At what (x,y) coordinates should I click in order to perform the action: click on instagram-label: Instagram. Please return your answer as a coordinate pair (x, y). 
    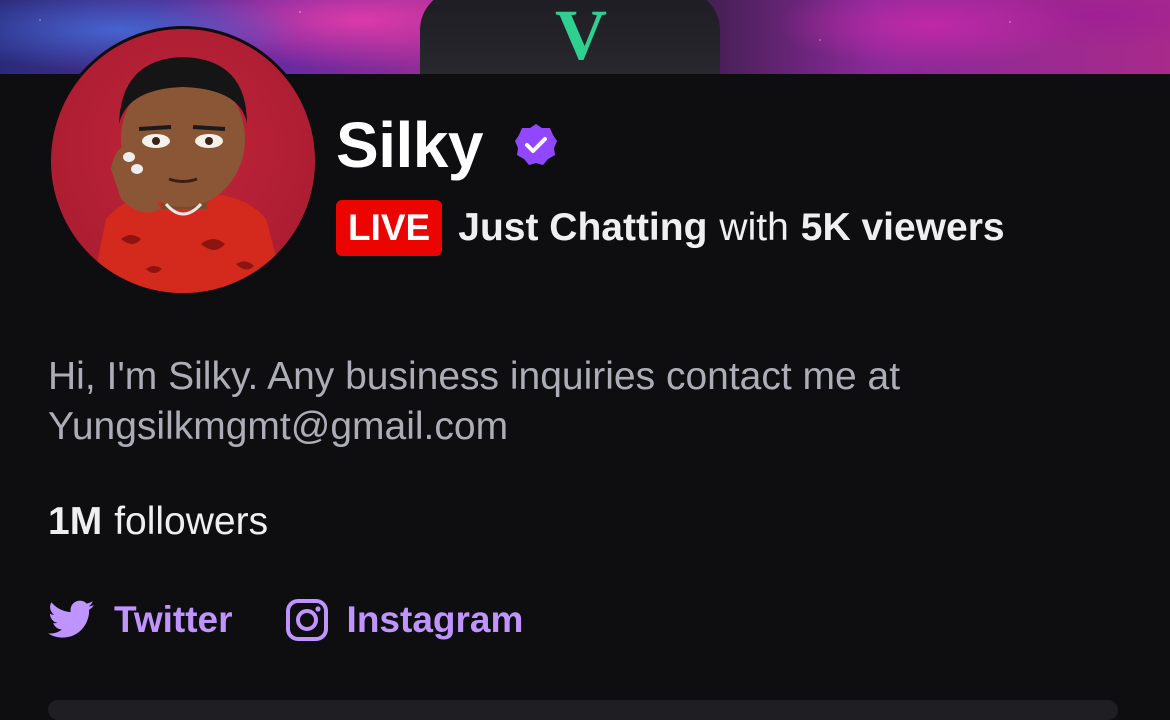
    Looking at the image, I should click on (435, 619).